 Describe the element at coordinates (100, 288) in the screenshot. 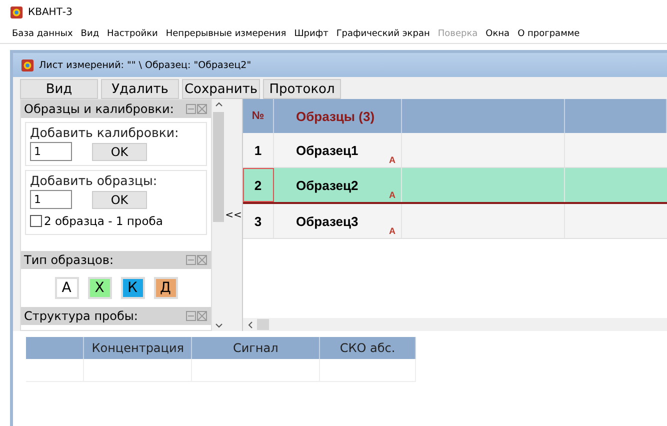

I see `sample-type-button: Х` at that location.